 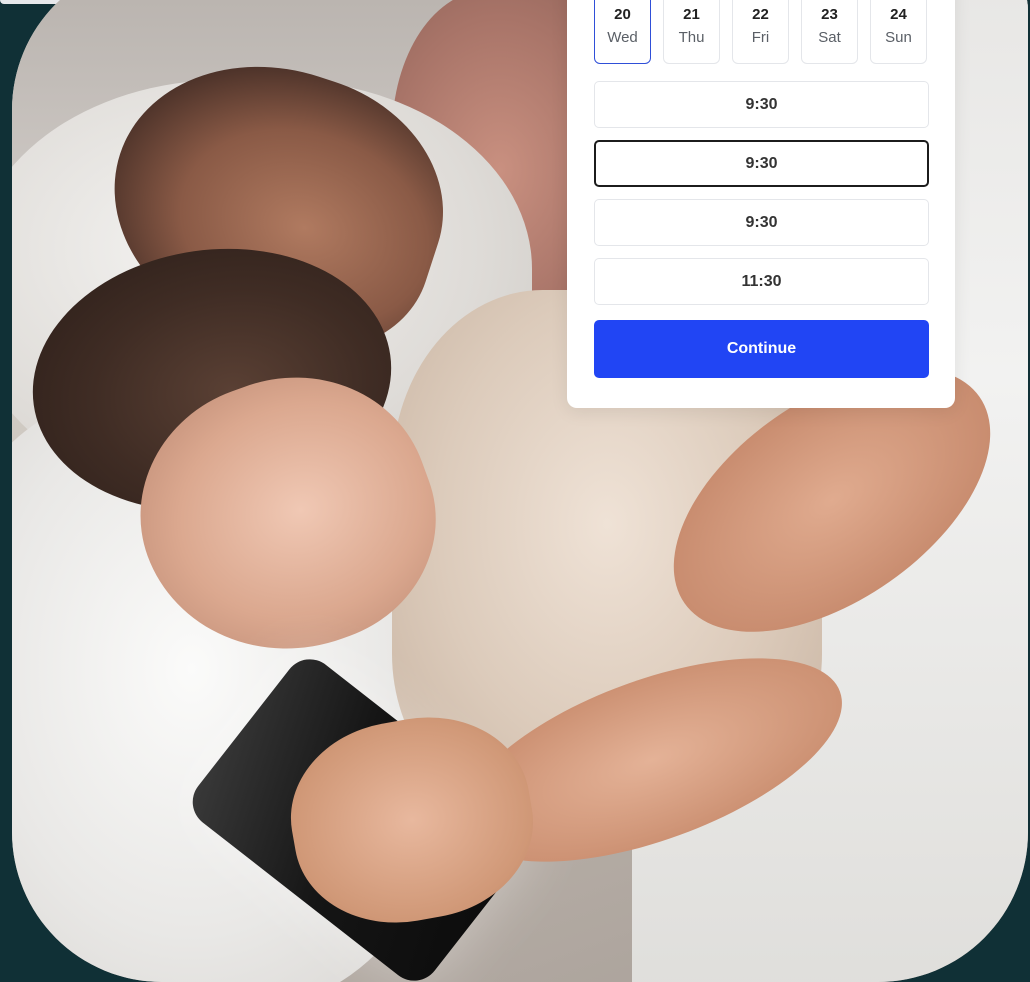 I want to click on time-slot-1: 9:30, so click(x=761, y=104).